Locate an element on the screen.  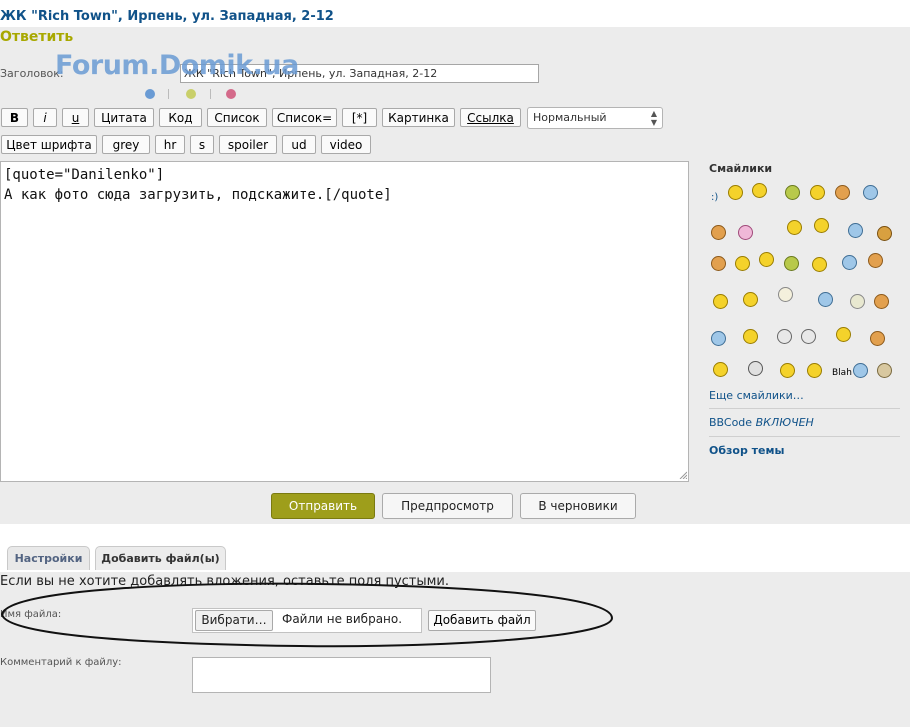
smilies-title: Смайлики is located at coordinates (741, 168).